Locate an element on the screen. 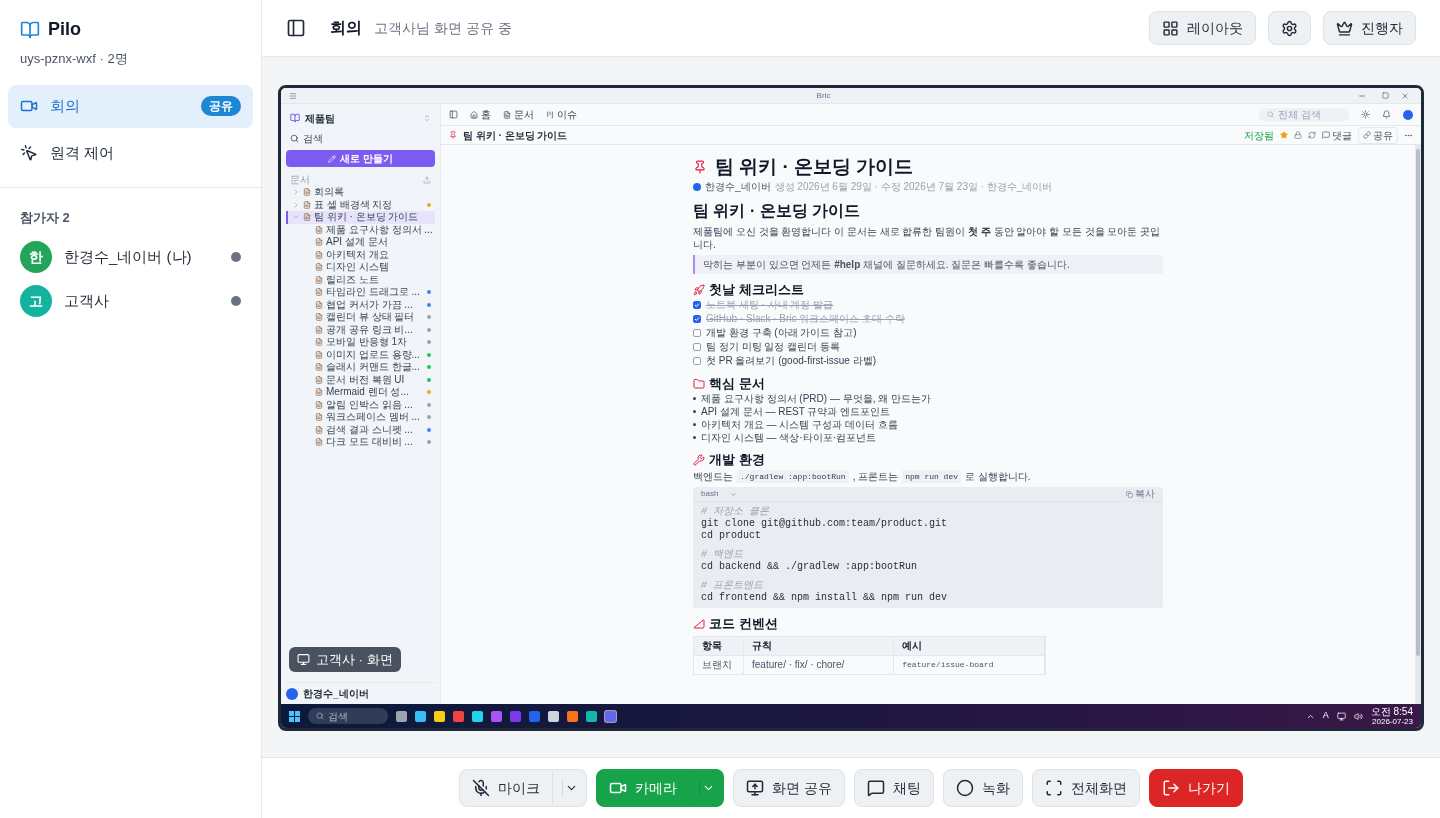 This screenshot has width=1440, height=818. section-heading: 핵심 문서 is located at coordinates (737, 383).